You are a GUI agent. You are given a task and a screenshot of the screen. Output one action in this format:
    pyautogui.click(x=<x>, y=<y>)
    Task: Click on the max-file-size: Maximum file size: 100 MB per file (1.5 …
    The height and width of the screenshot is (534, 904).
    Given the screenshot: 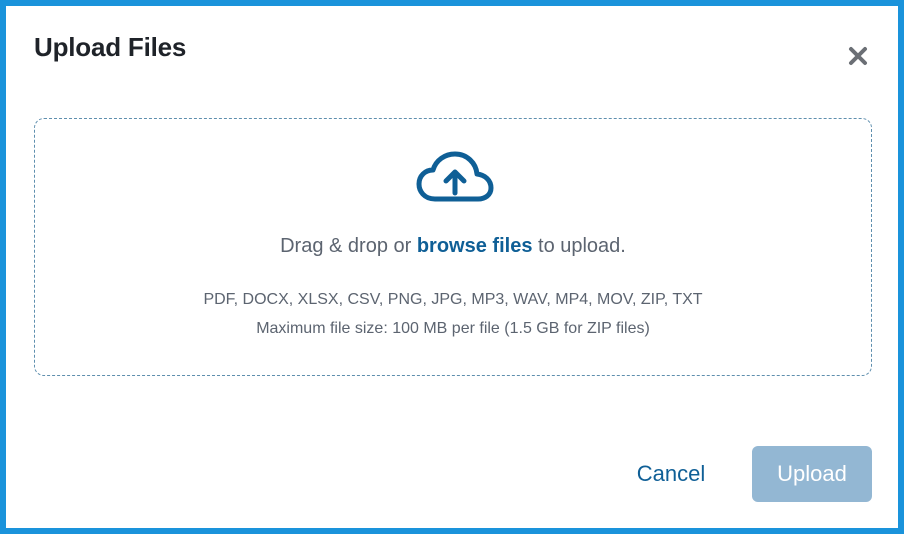 What is the action you would take?
    pyautogui.click(x=453, y=328)
    